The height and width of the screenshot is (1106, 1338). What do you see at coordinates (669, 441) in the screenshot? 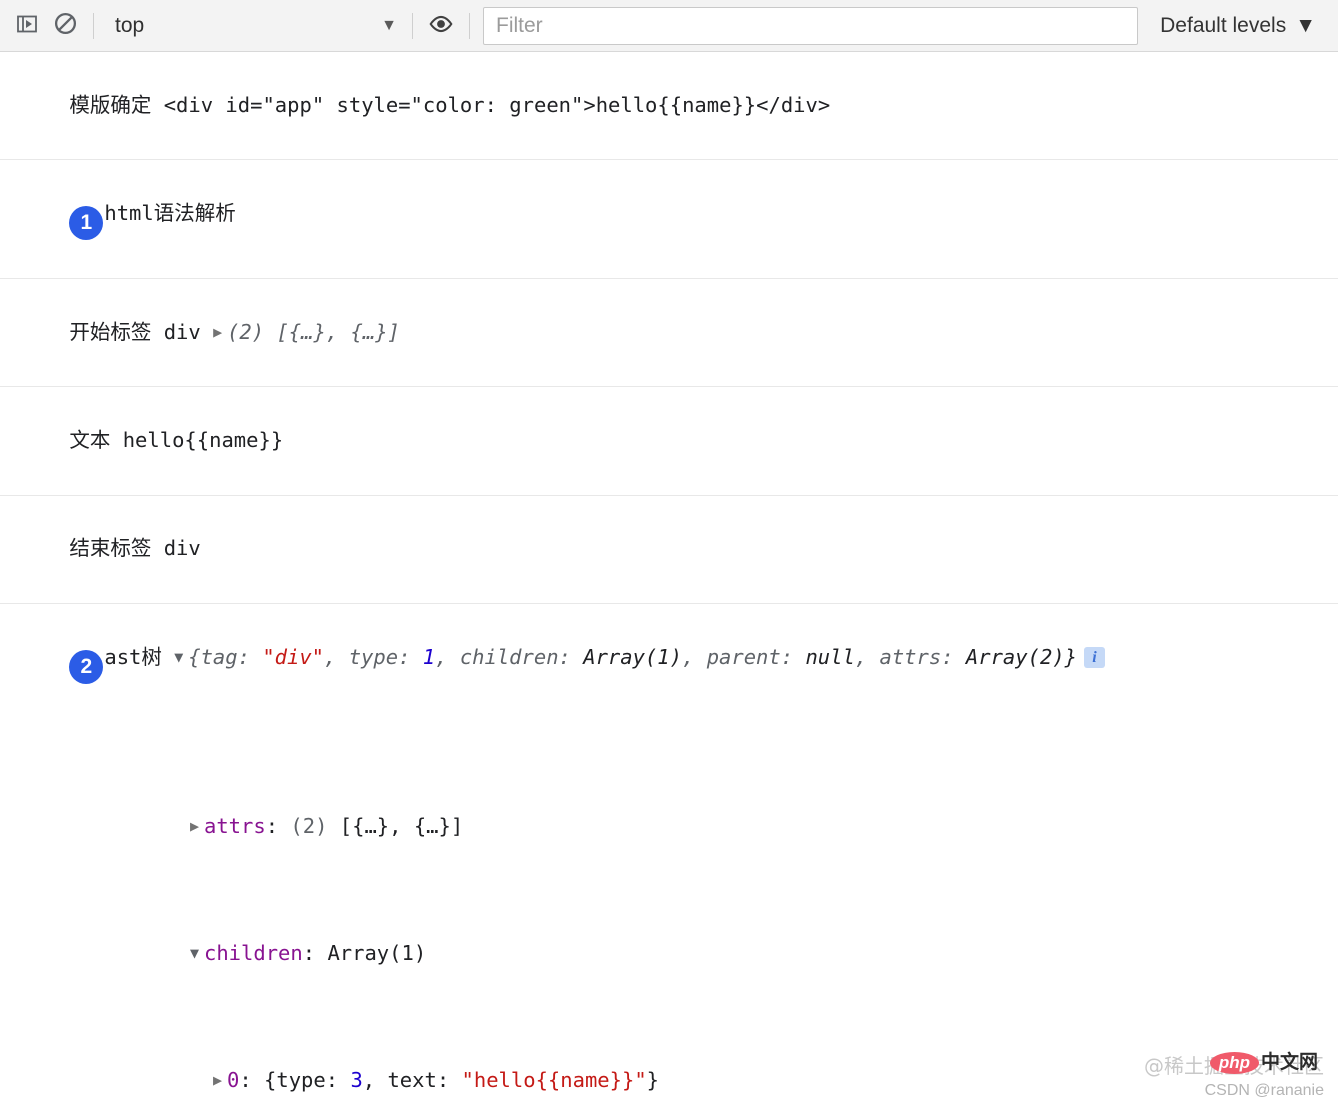
I see `console-row-text: 文本 hello{{name}}` at bounding box center [669, 441].